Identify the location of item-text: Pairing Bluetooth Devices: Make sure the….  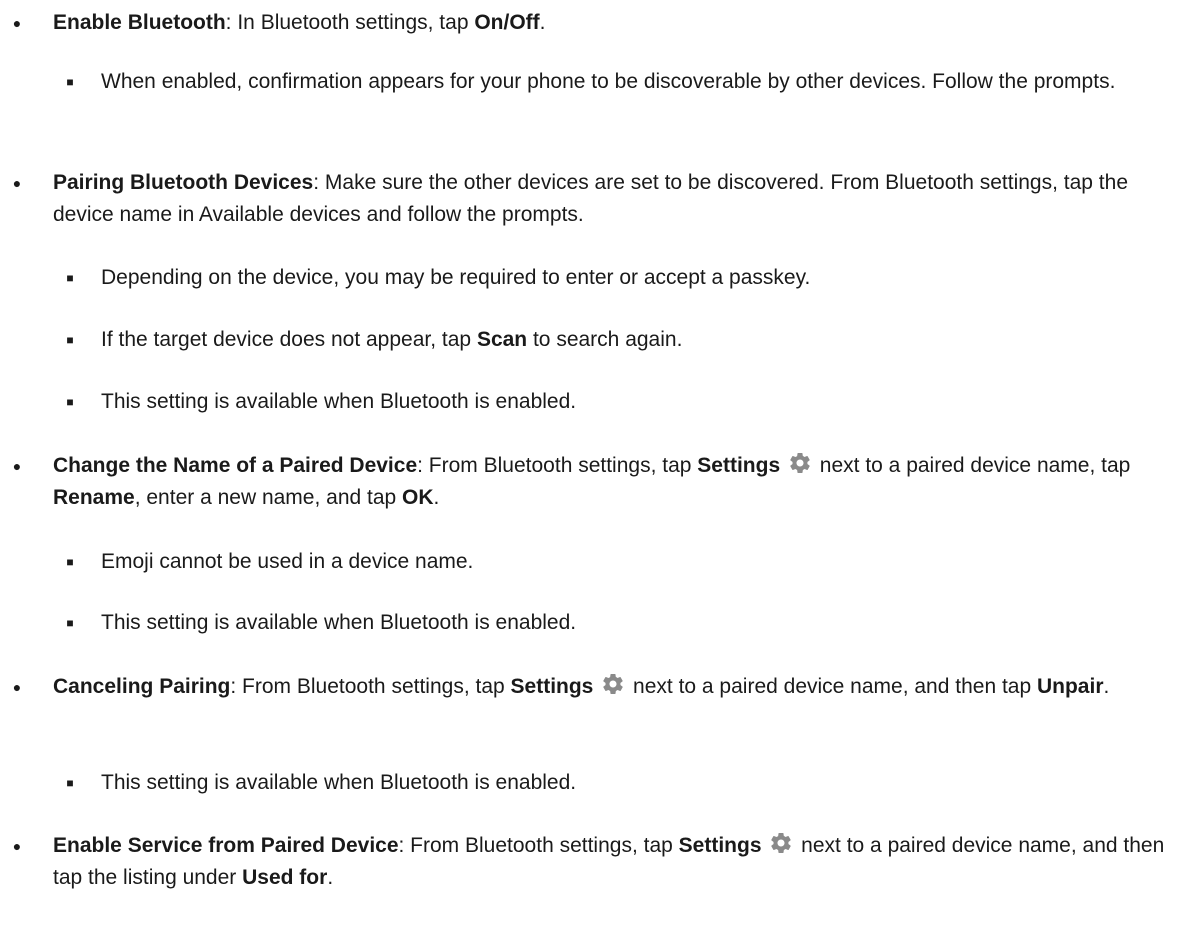
(590, 198).